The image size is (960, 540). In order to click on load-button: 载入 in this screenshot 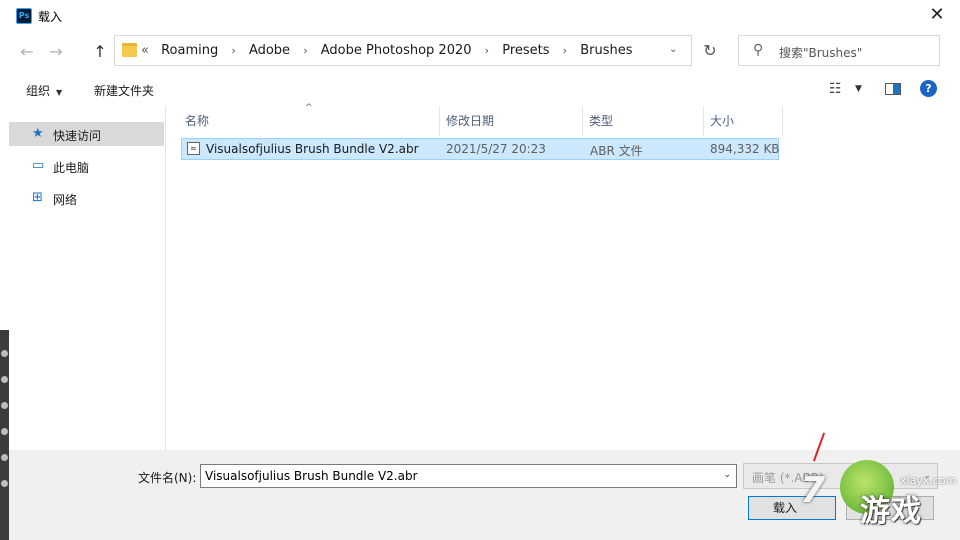, I will do `click(792, 508)`.